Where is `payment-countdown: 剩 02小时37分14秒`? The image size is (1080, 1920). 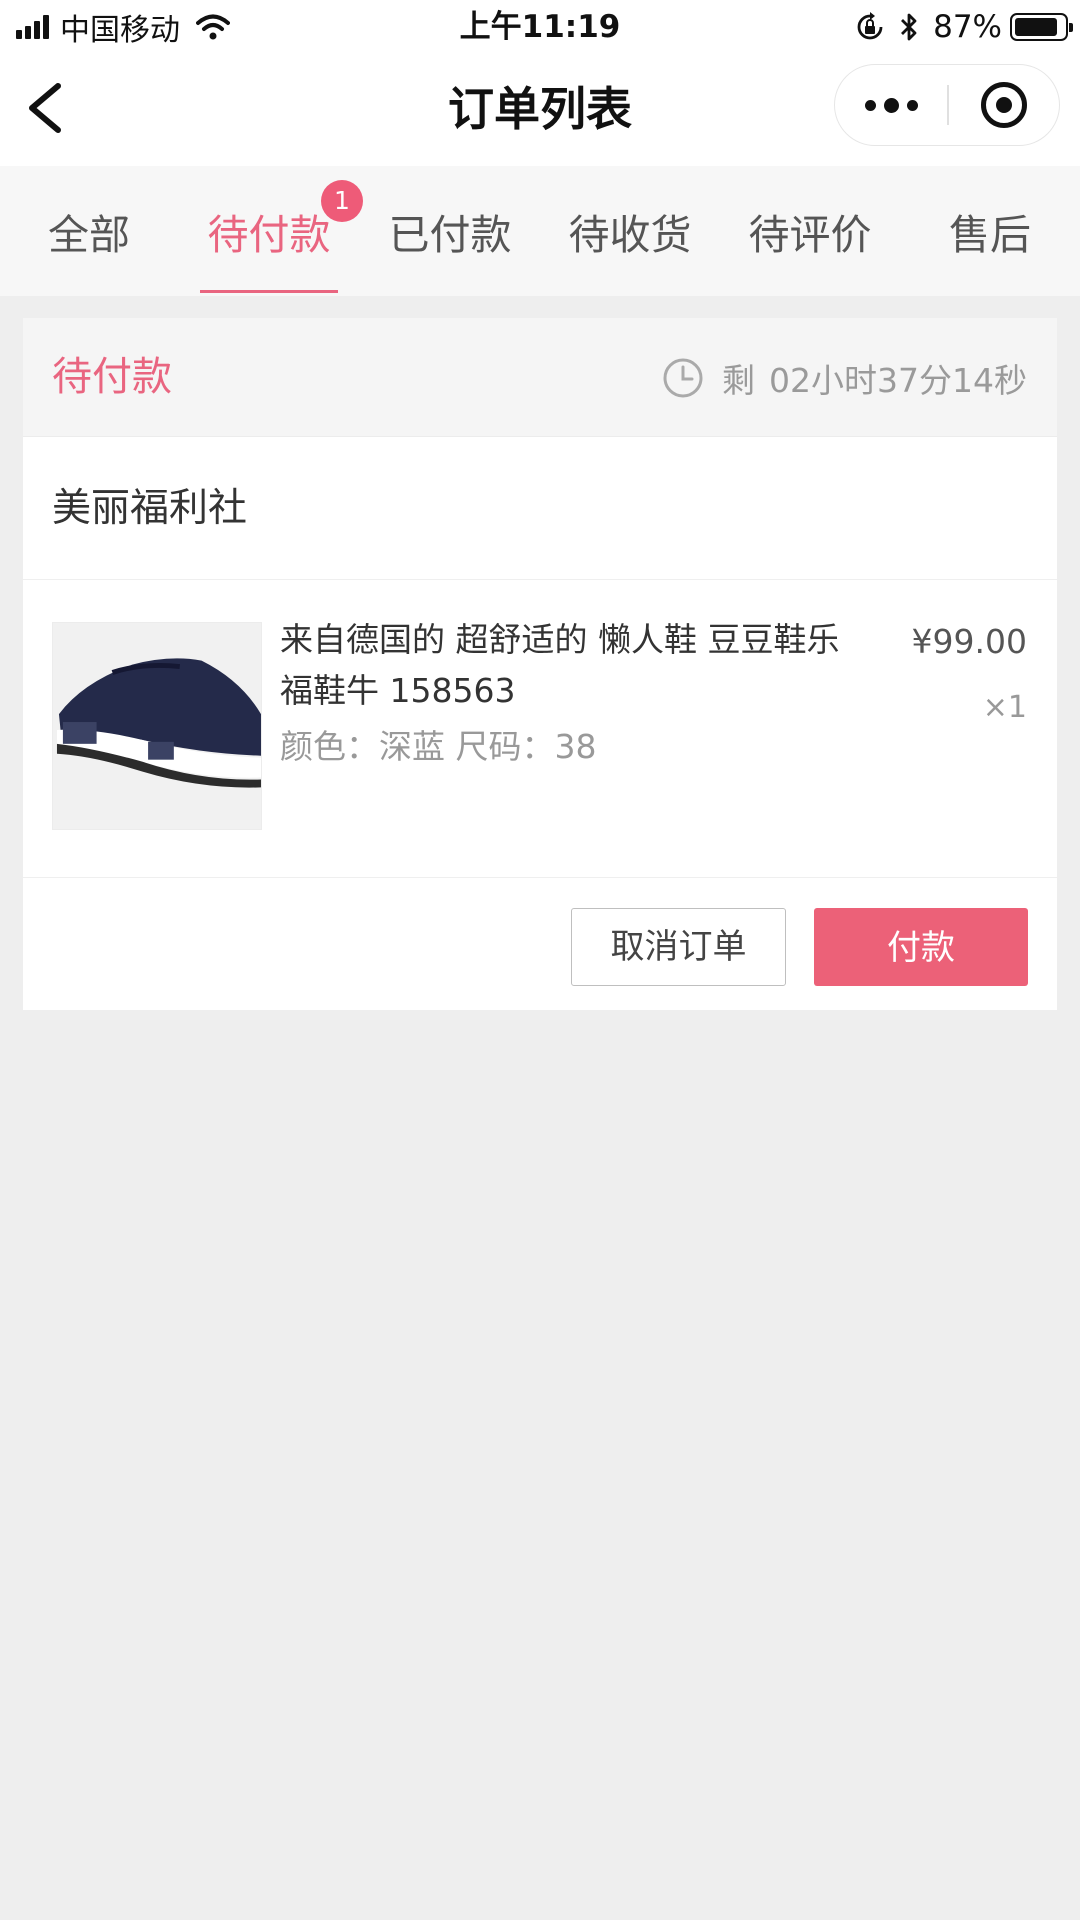
payment-countdown: 剩 02小时37分14秒 is located at coordinates (844, 377).